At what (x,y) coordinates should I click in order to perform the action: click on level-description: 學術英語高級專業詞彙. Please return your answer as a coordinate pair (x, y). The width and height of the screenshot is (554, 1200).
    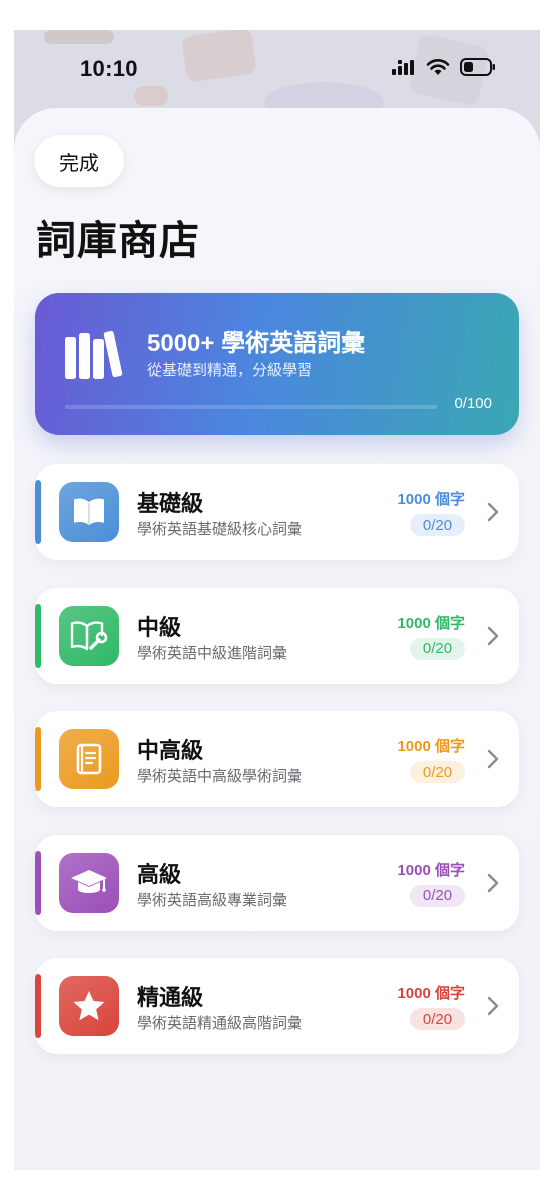
    Looking at the image, I should click on (212, 900).